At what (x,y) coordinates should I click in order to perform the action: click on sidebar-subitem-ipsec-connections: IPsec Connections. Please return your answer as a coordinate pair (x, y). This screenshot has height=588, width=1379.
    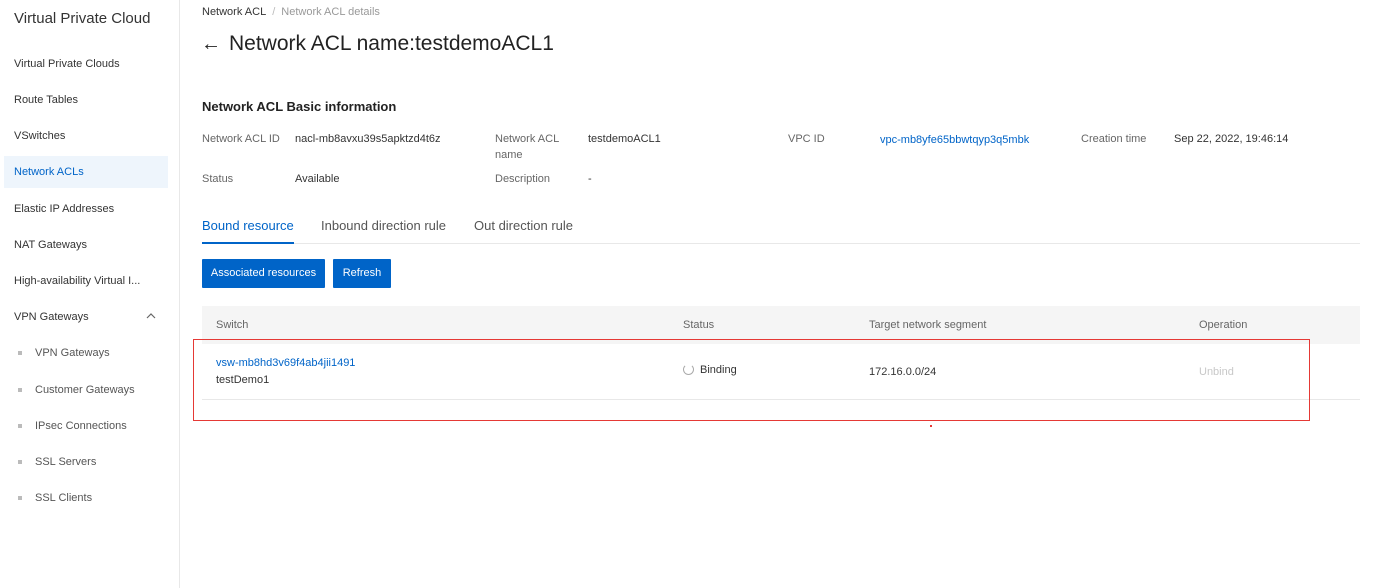
    Looking at the image, I should click on (72, 426).